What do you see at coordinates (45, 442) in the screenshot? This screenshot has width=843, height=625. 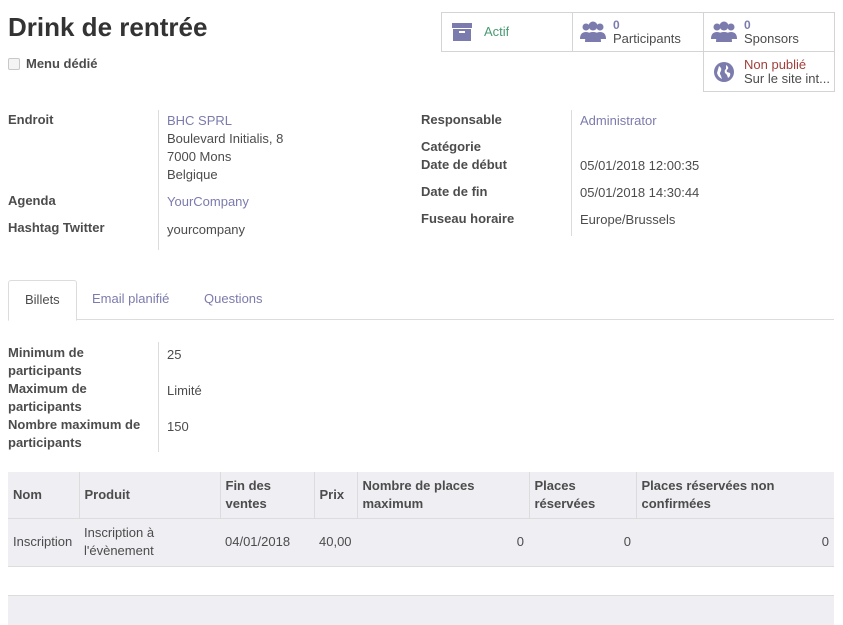 I see `max-number-label-line2: participants` at bounding box center [45, 442].